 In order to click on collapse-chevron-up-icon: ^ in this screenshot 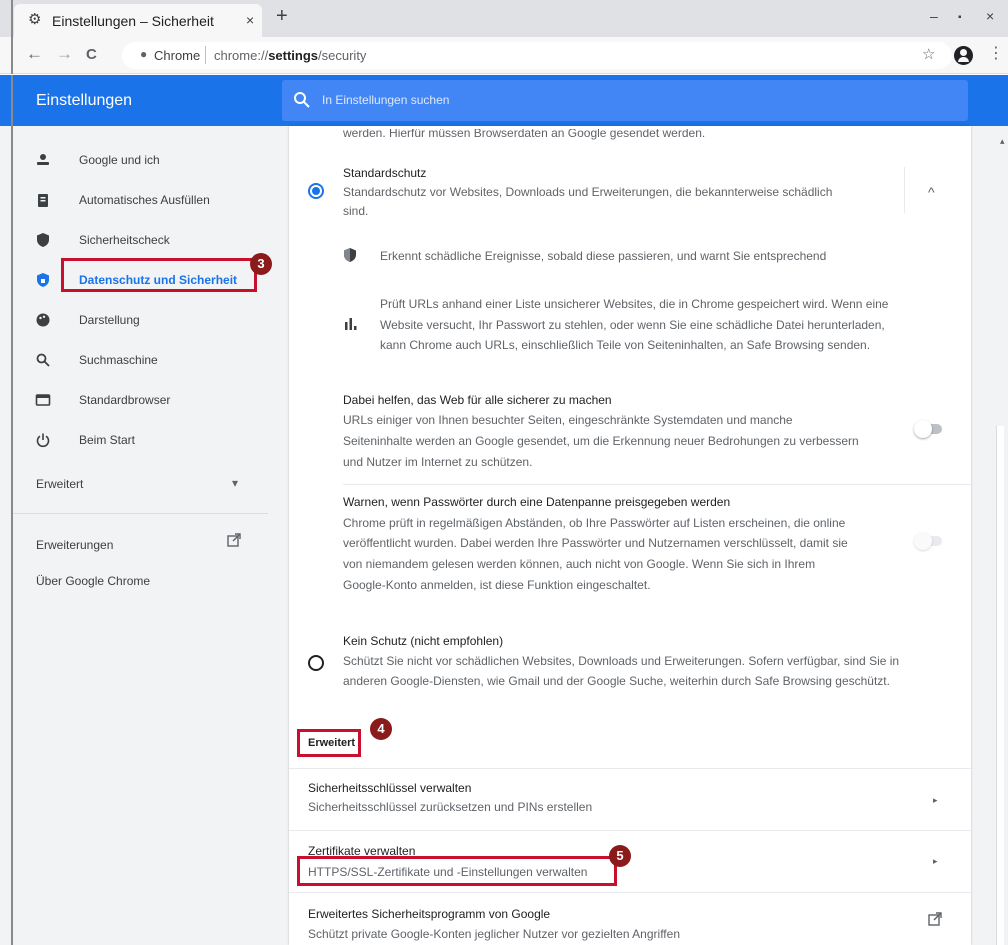, I will do `click(931, 192)`.